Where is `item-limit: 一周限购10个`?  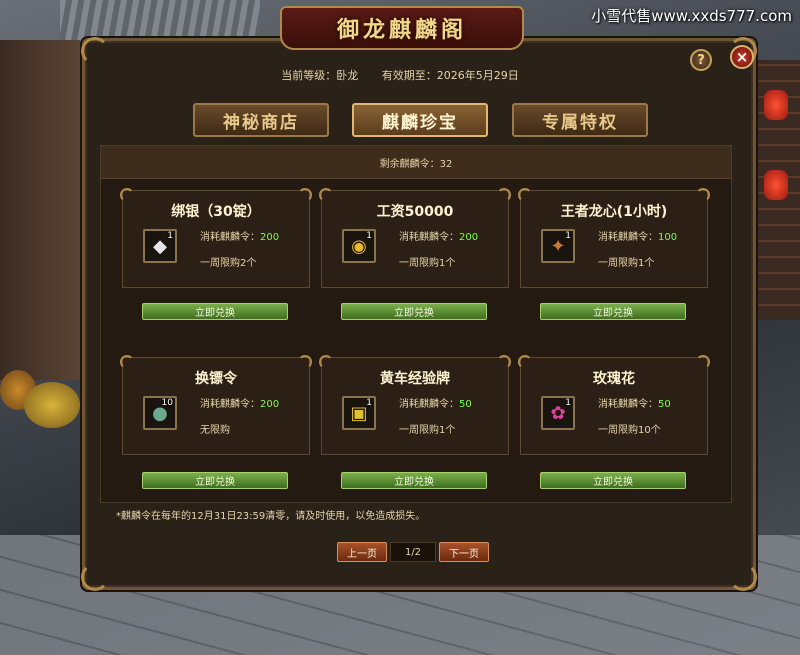
item-limit: 一周限购10个 is located at coordinates (629, 430).